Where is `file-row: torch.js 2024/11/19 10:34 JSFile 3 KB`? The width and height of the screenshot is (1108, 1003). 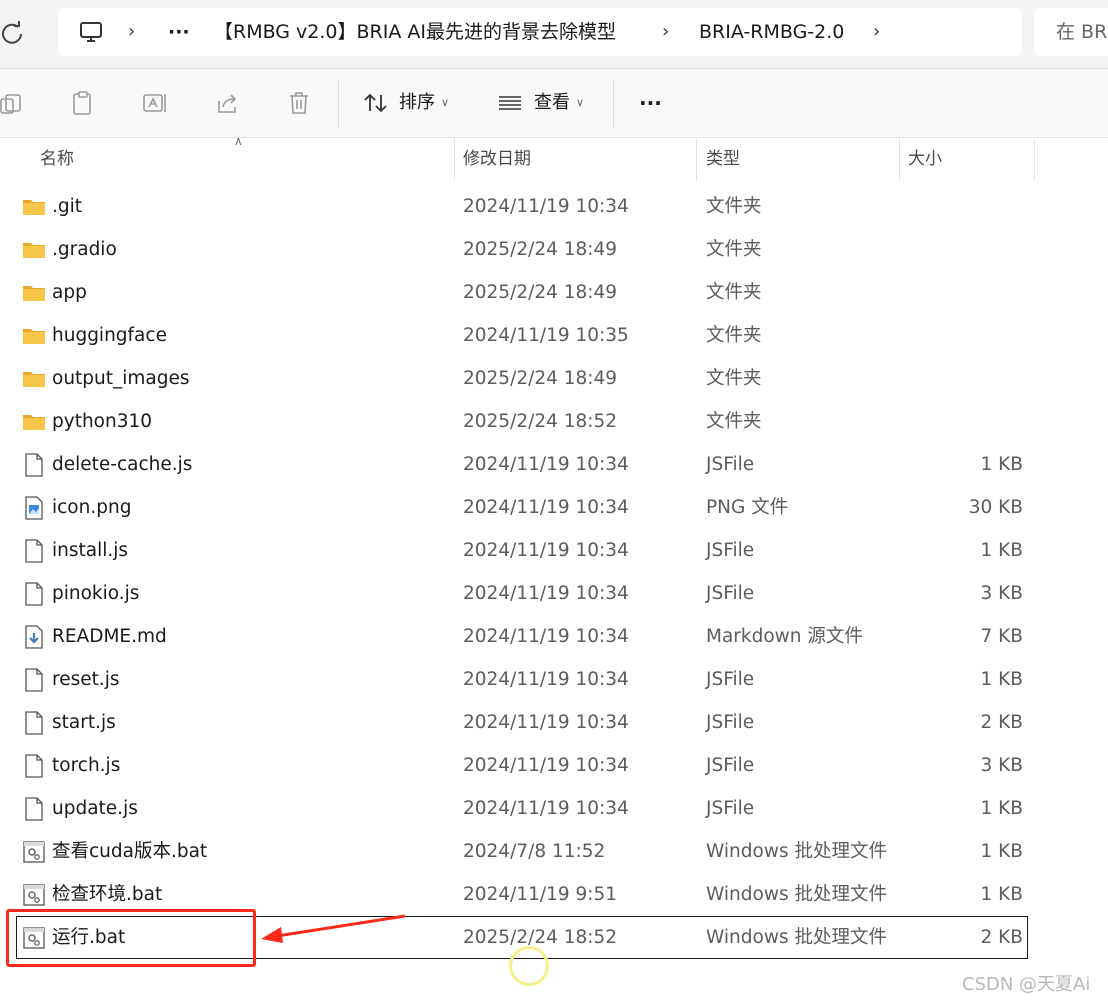
file-row: torch.js 2024/11/19 10:34 JSFile 3 KB is located at coordinates (554, 765).